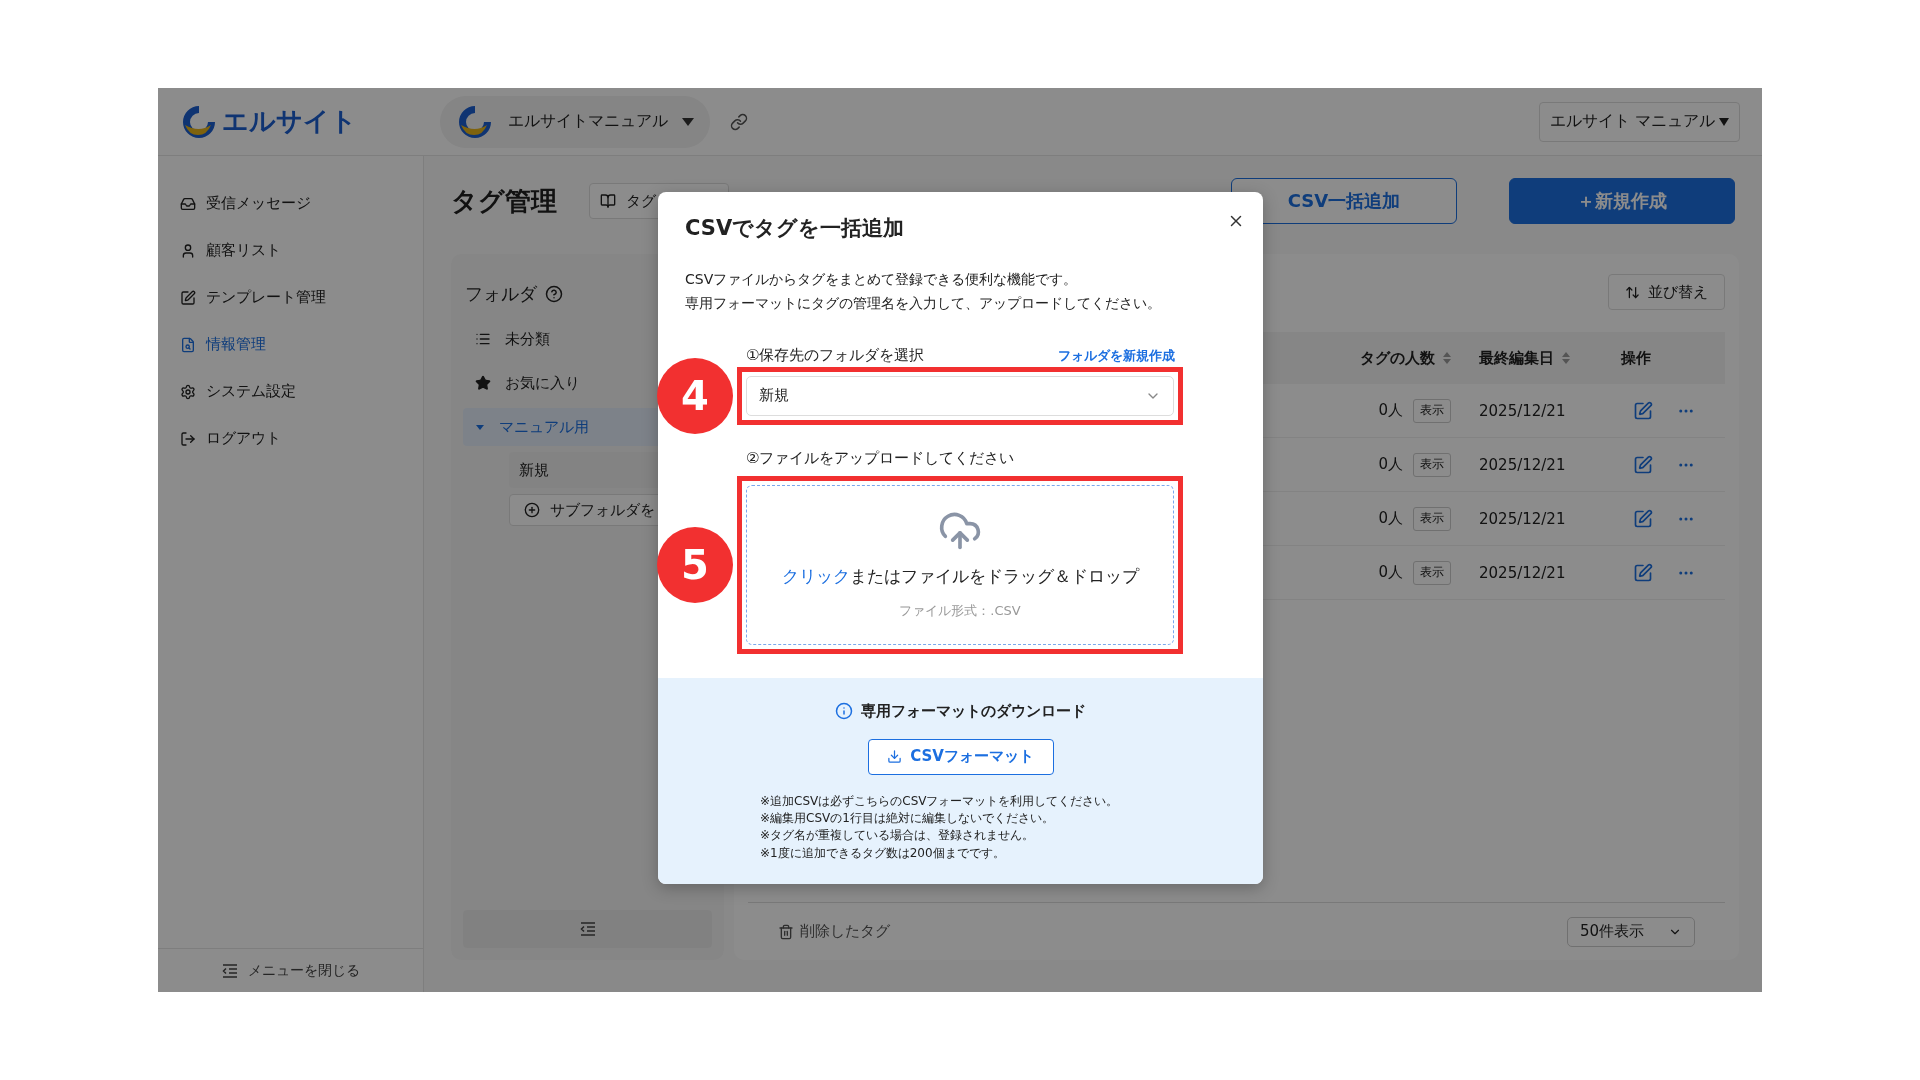  I want to click on star-icon, so click(483, 383).